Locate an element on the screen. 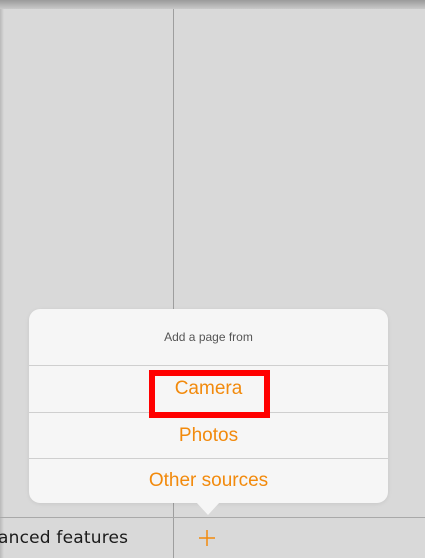 This screenshot has height=558, width=425. add-page-button is located at coordinates (207, 538).